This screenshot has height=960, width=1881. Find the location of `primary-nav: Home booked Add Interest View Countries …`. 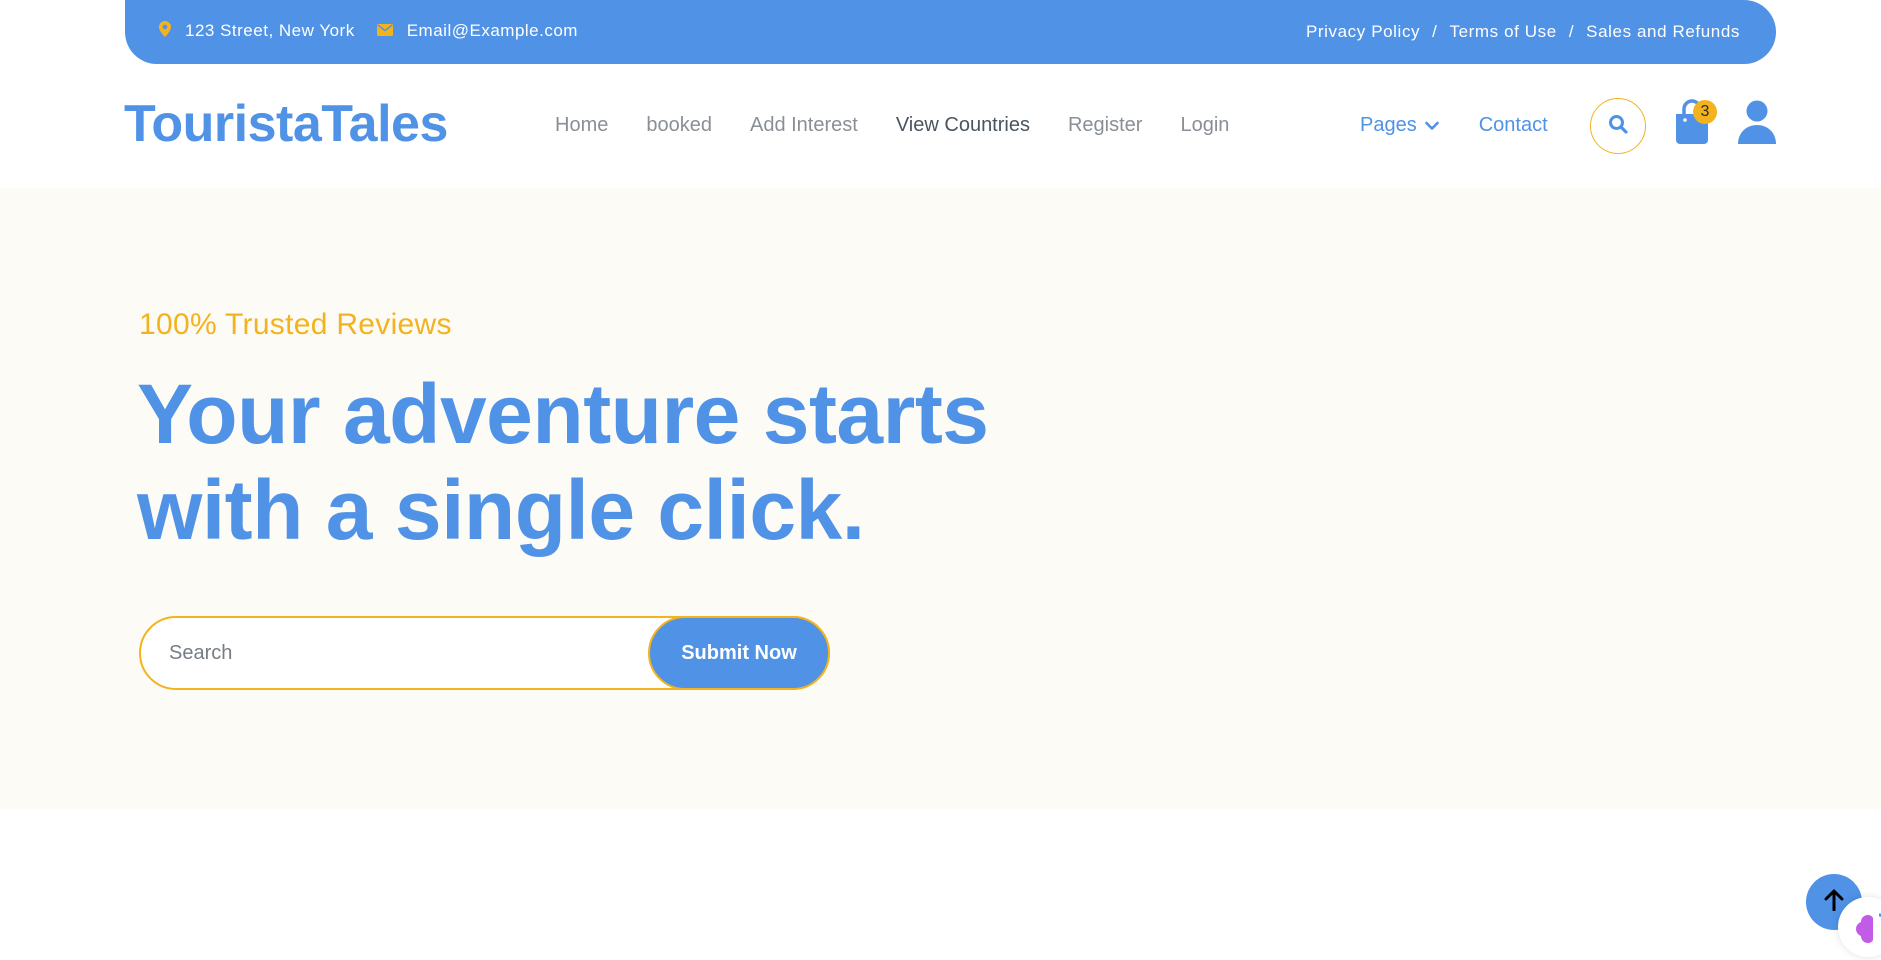

primary-nav: Home booked Add Interest View Countries … is located at coordinates (892, 125).